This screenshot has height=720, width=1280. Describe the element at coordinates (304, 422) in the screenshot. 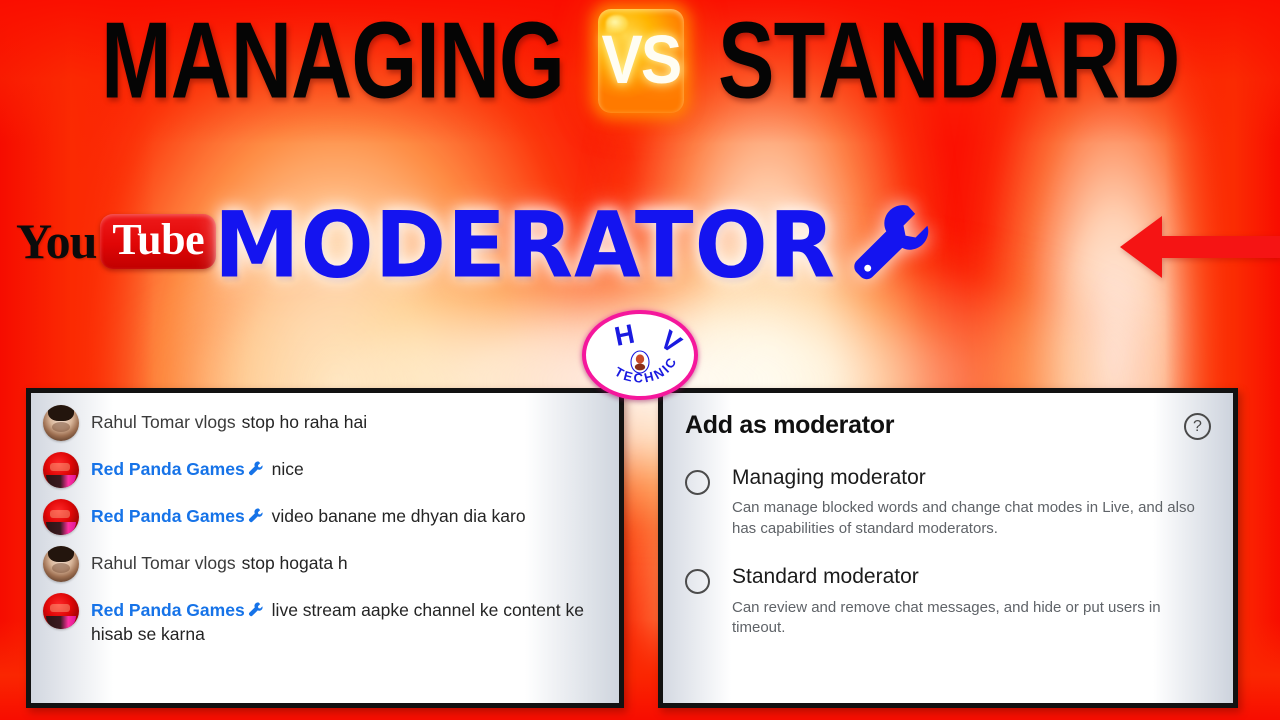

I see `chat-message-body: stop ho raha hai` at that location.